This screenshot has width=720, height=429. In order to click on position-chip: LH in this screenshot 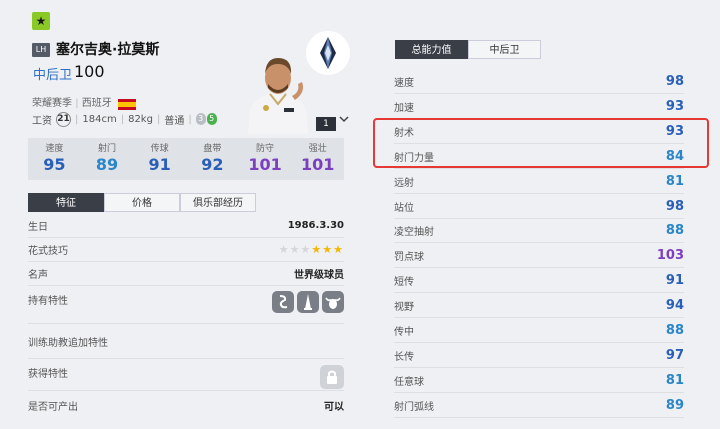, I will do `click(41, 50)`.